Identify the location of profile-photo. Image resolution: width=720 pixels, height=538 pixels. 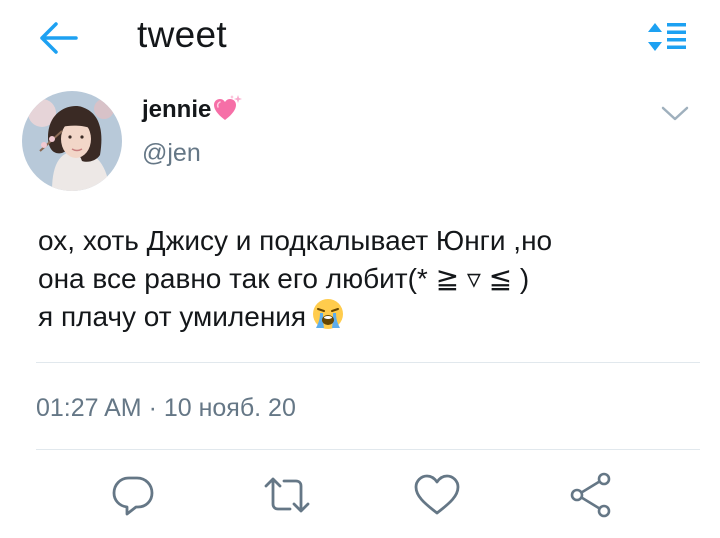
(72, 141).